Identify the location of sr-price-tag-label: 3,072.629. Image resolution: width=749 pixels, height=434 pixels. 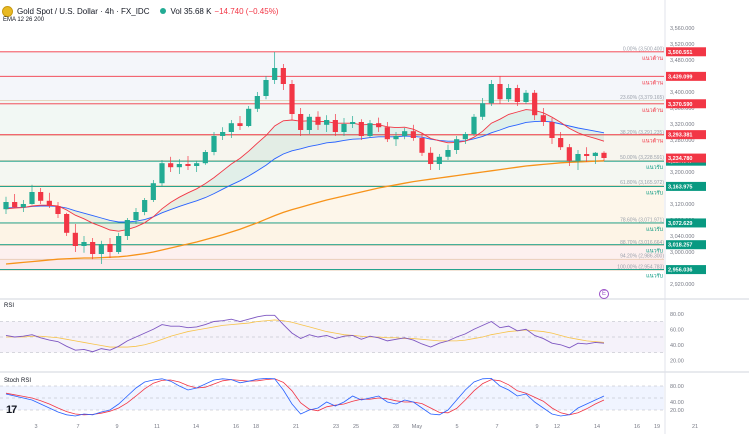
(680, 224).